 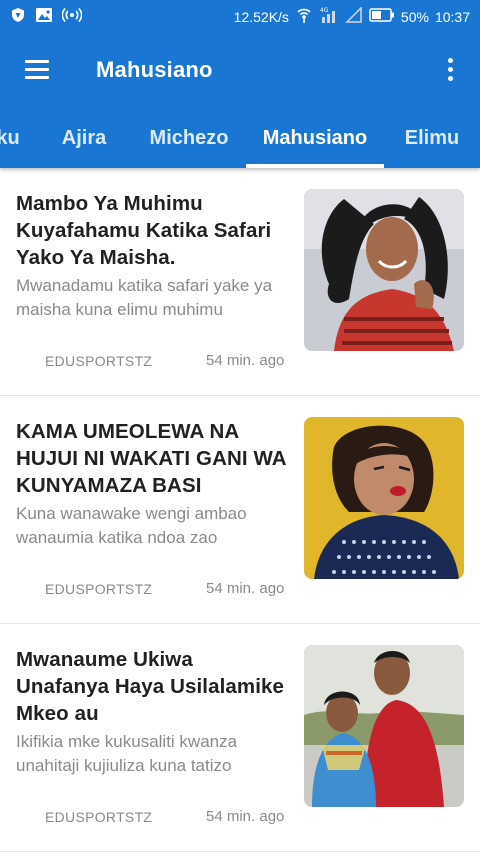 I want to click on page-title: Mahusiano, so click(x=154, y=69).